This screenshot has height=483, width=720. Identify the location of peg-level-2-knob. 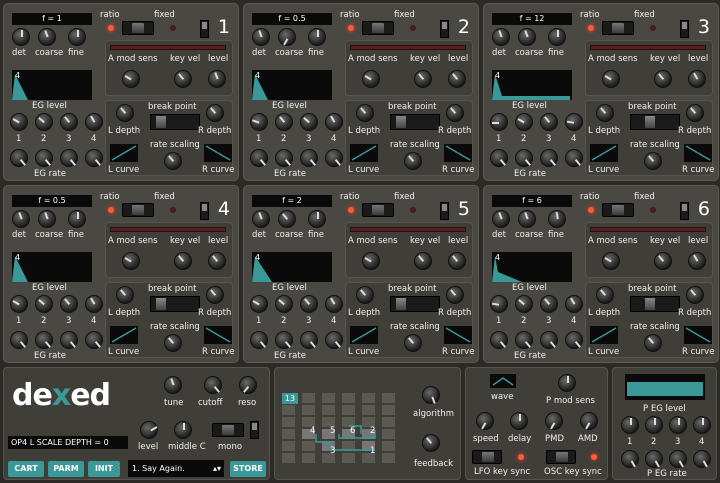
(654, 425).